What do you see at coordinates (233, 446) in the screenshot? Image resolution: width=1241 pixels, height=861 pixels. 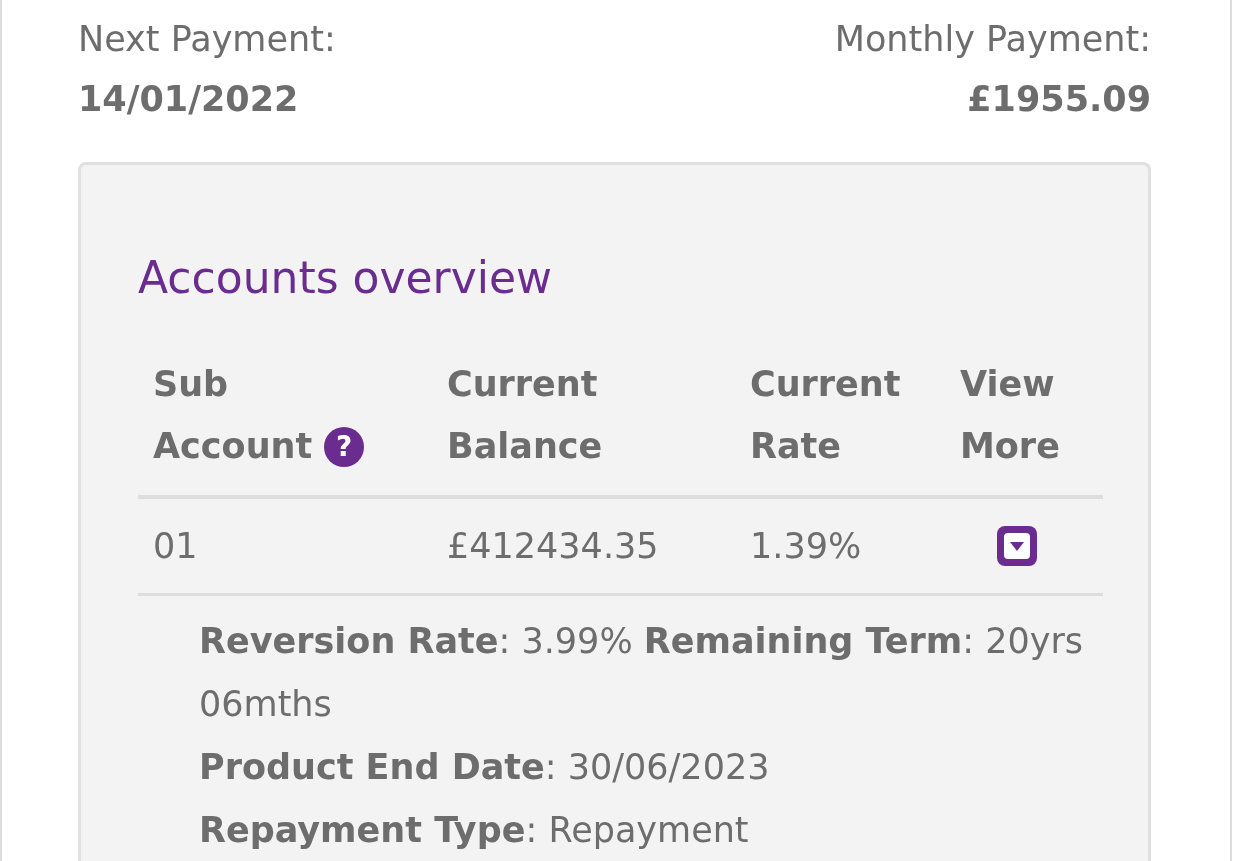 I see `column-header: Account` at bounding box center [233, 446].